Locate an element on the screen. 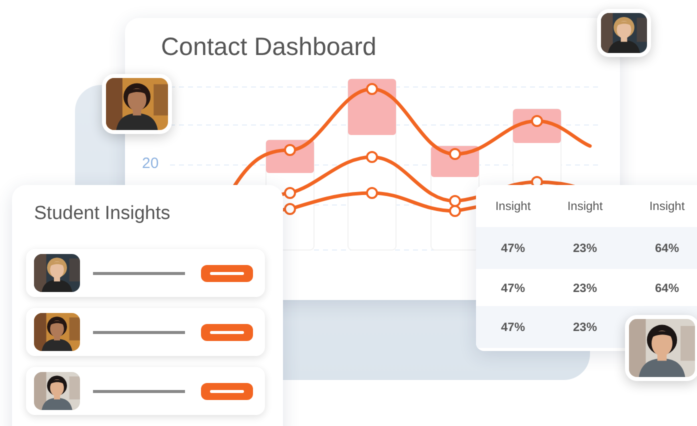 This screenshot has width=697, height=426. card-title: Student Insights is located at coordinates (103, 214).